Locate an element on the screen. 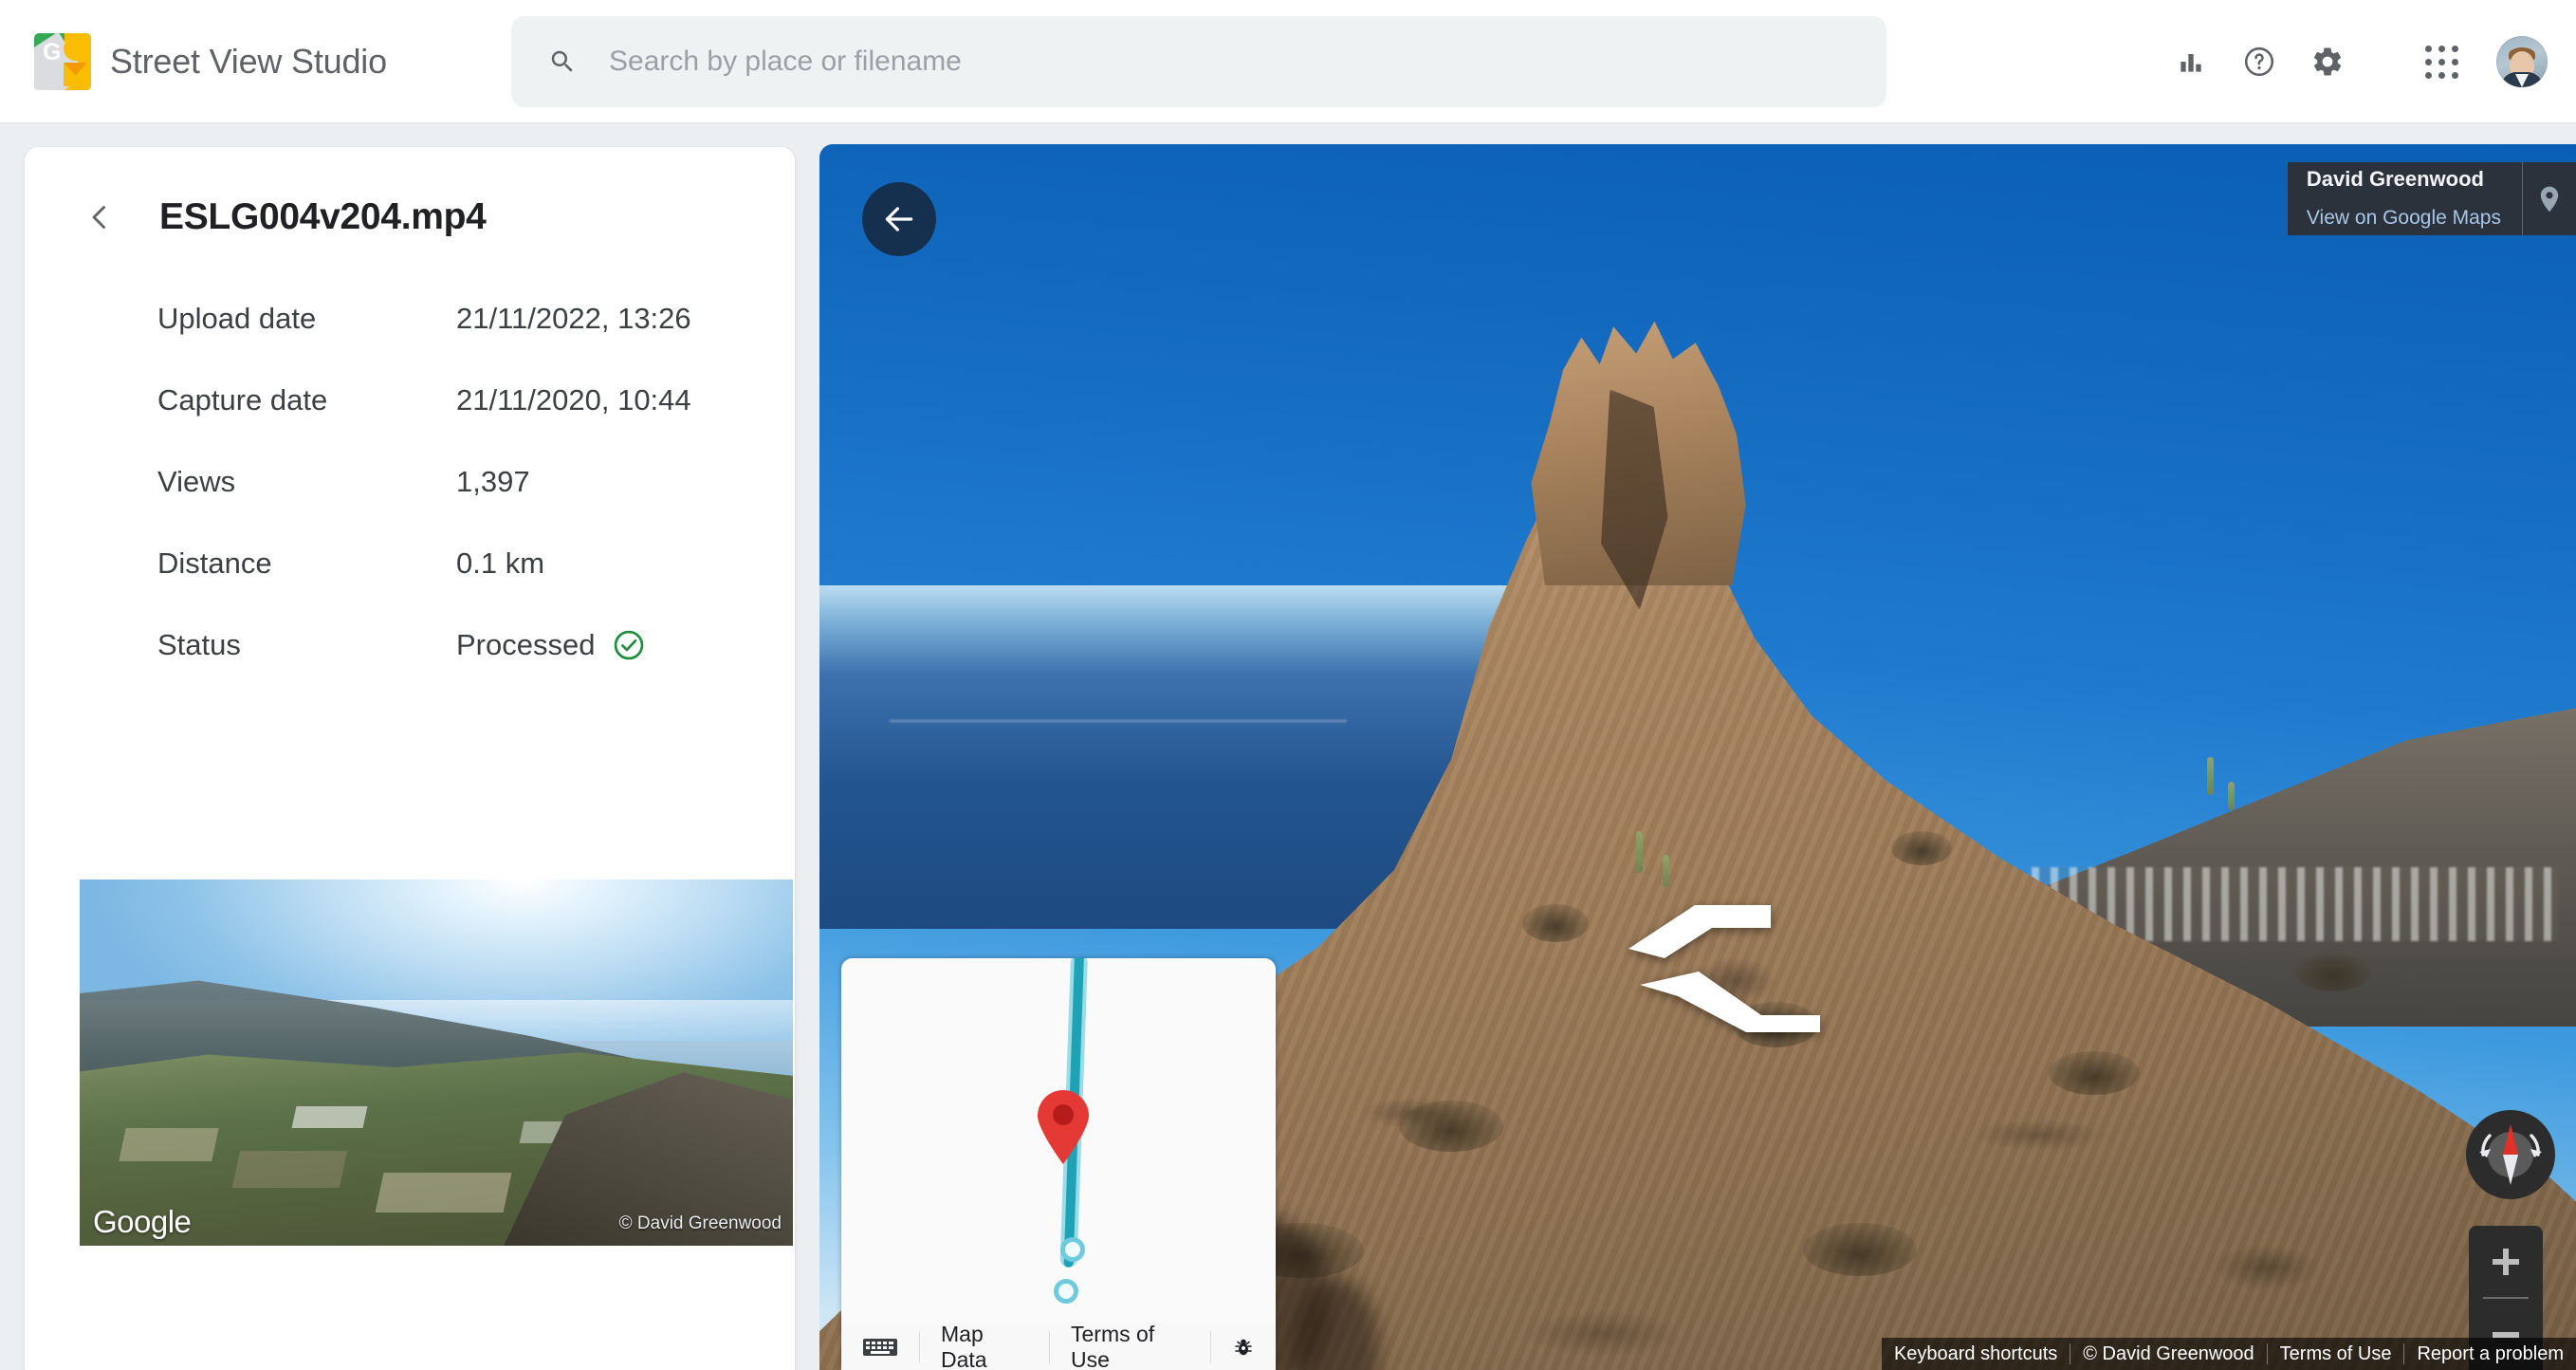  zoom-in-button is located at coordinates (2506, 1261).